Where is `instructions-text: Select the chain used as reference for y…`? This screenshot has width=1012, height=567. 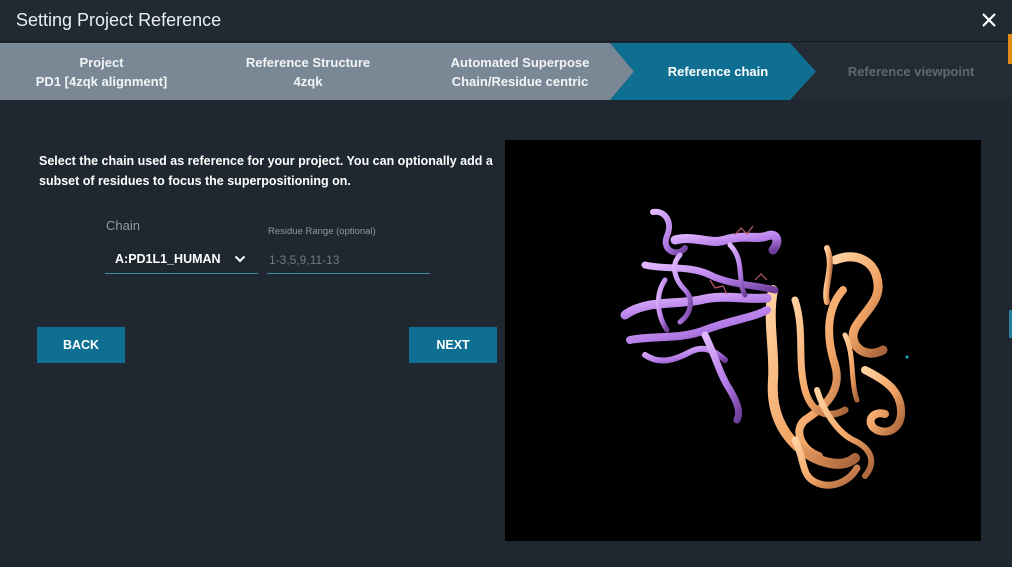 instructions-text: Select the chain used as reference for y… is located at coordinates (266, 171).